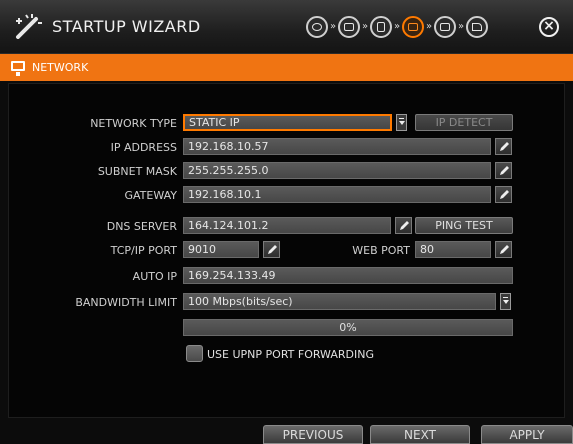  I want to click on step-flag-icon, so click(477, 27).